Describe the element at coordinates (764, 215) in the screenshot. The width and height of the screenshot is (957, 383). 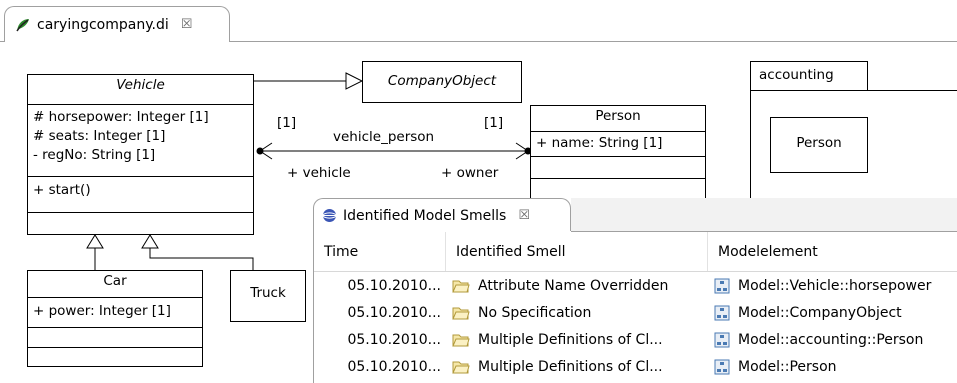
I see `view-tab-bar` at that location.